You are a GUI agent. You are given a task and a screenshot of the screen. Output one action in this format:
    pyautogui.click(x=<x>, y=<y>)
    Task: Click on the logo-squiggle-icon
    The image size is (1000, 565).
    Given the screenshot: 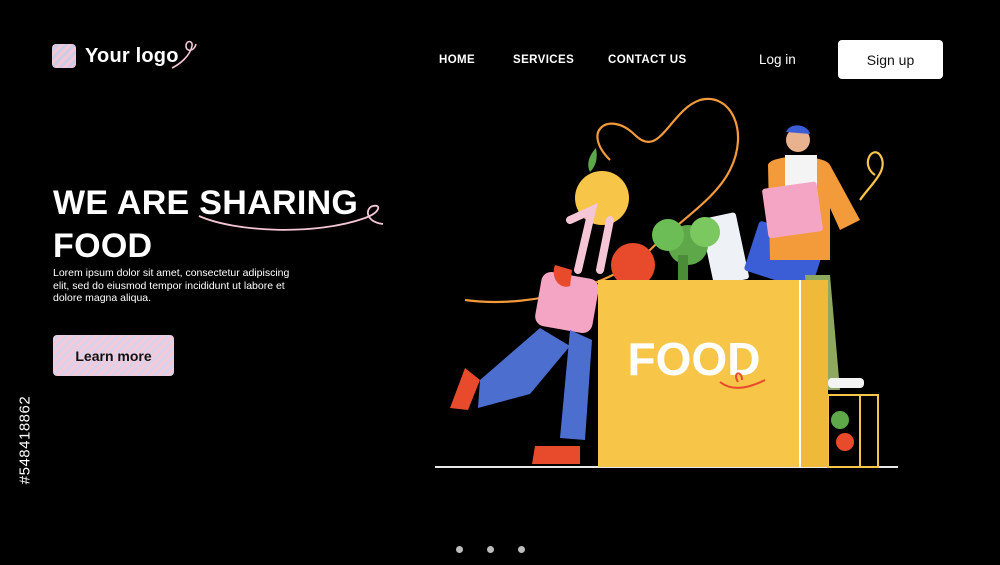 What is the action you would take?
    pyautogui.click(x=184, y=54)
    